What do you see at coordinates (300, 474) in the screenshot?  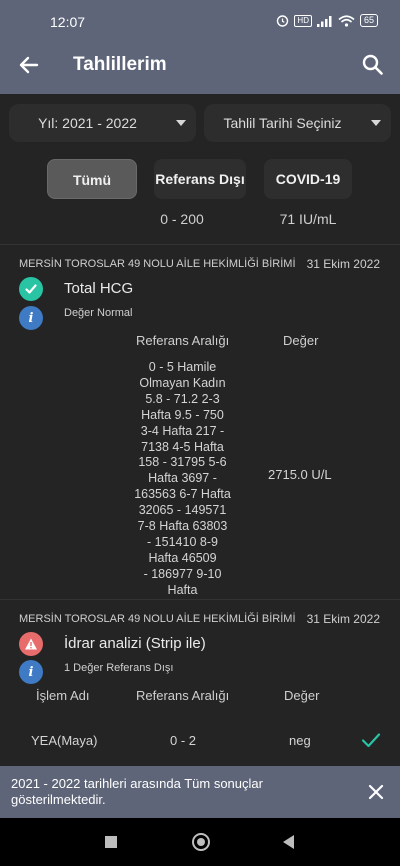 I see `result-value: 2715.0 U/L` at bounding box center [300, 474].